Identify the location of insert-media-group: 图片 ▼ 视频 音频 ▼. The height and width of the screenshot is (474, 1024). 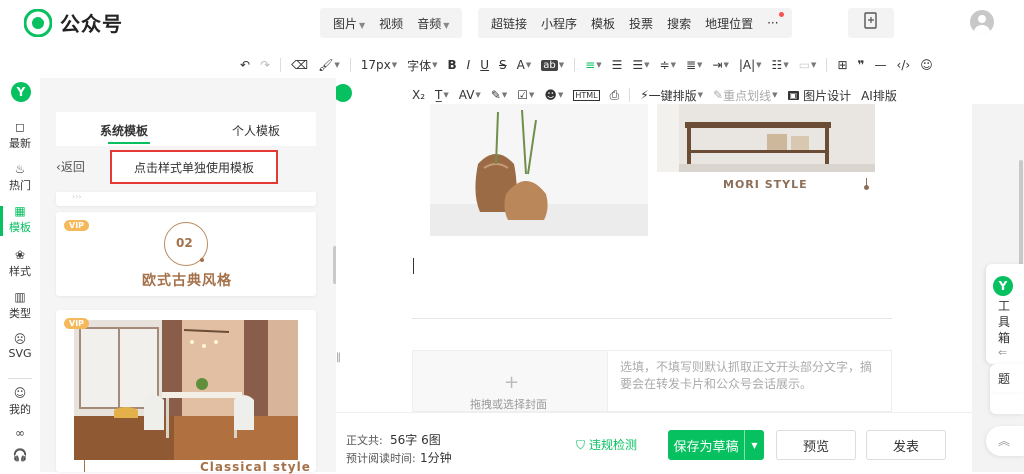
(391, 23).